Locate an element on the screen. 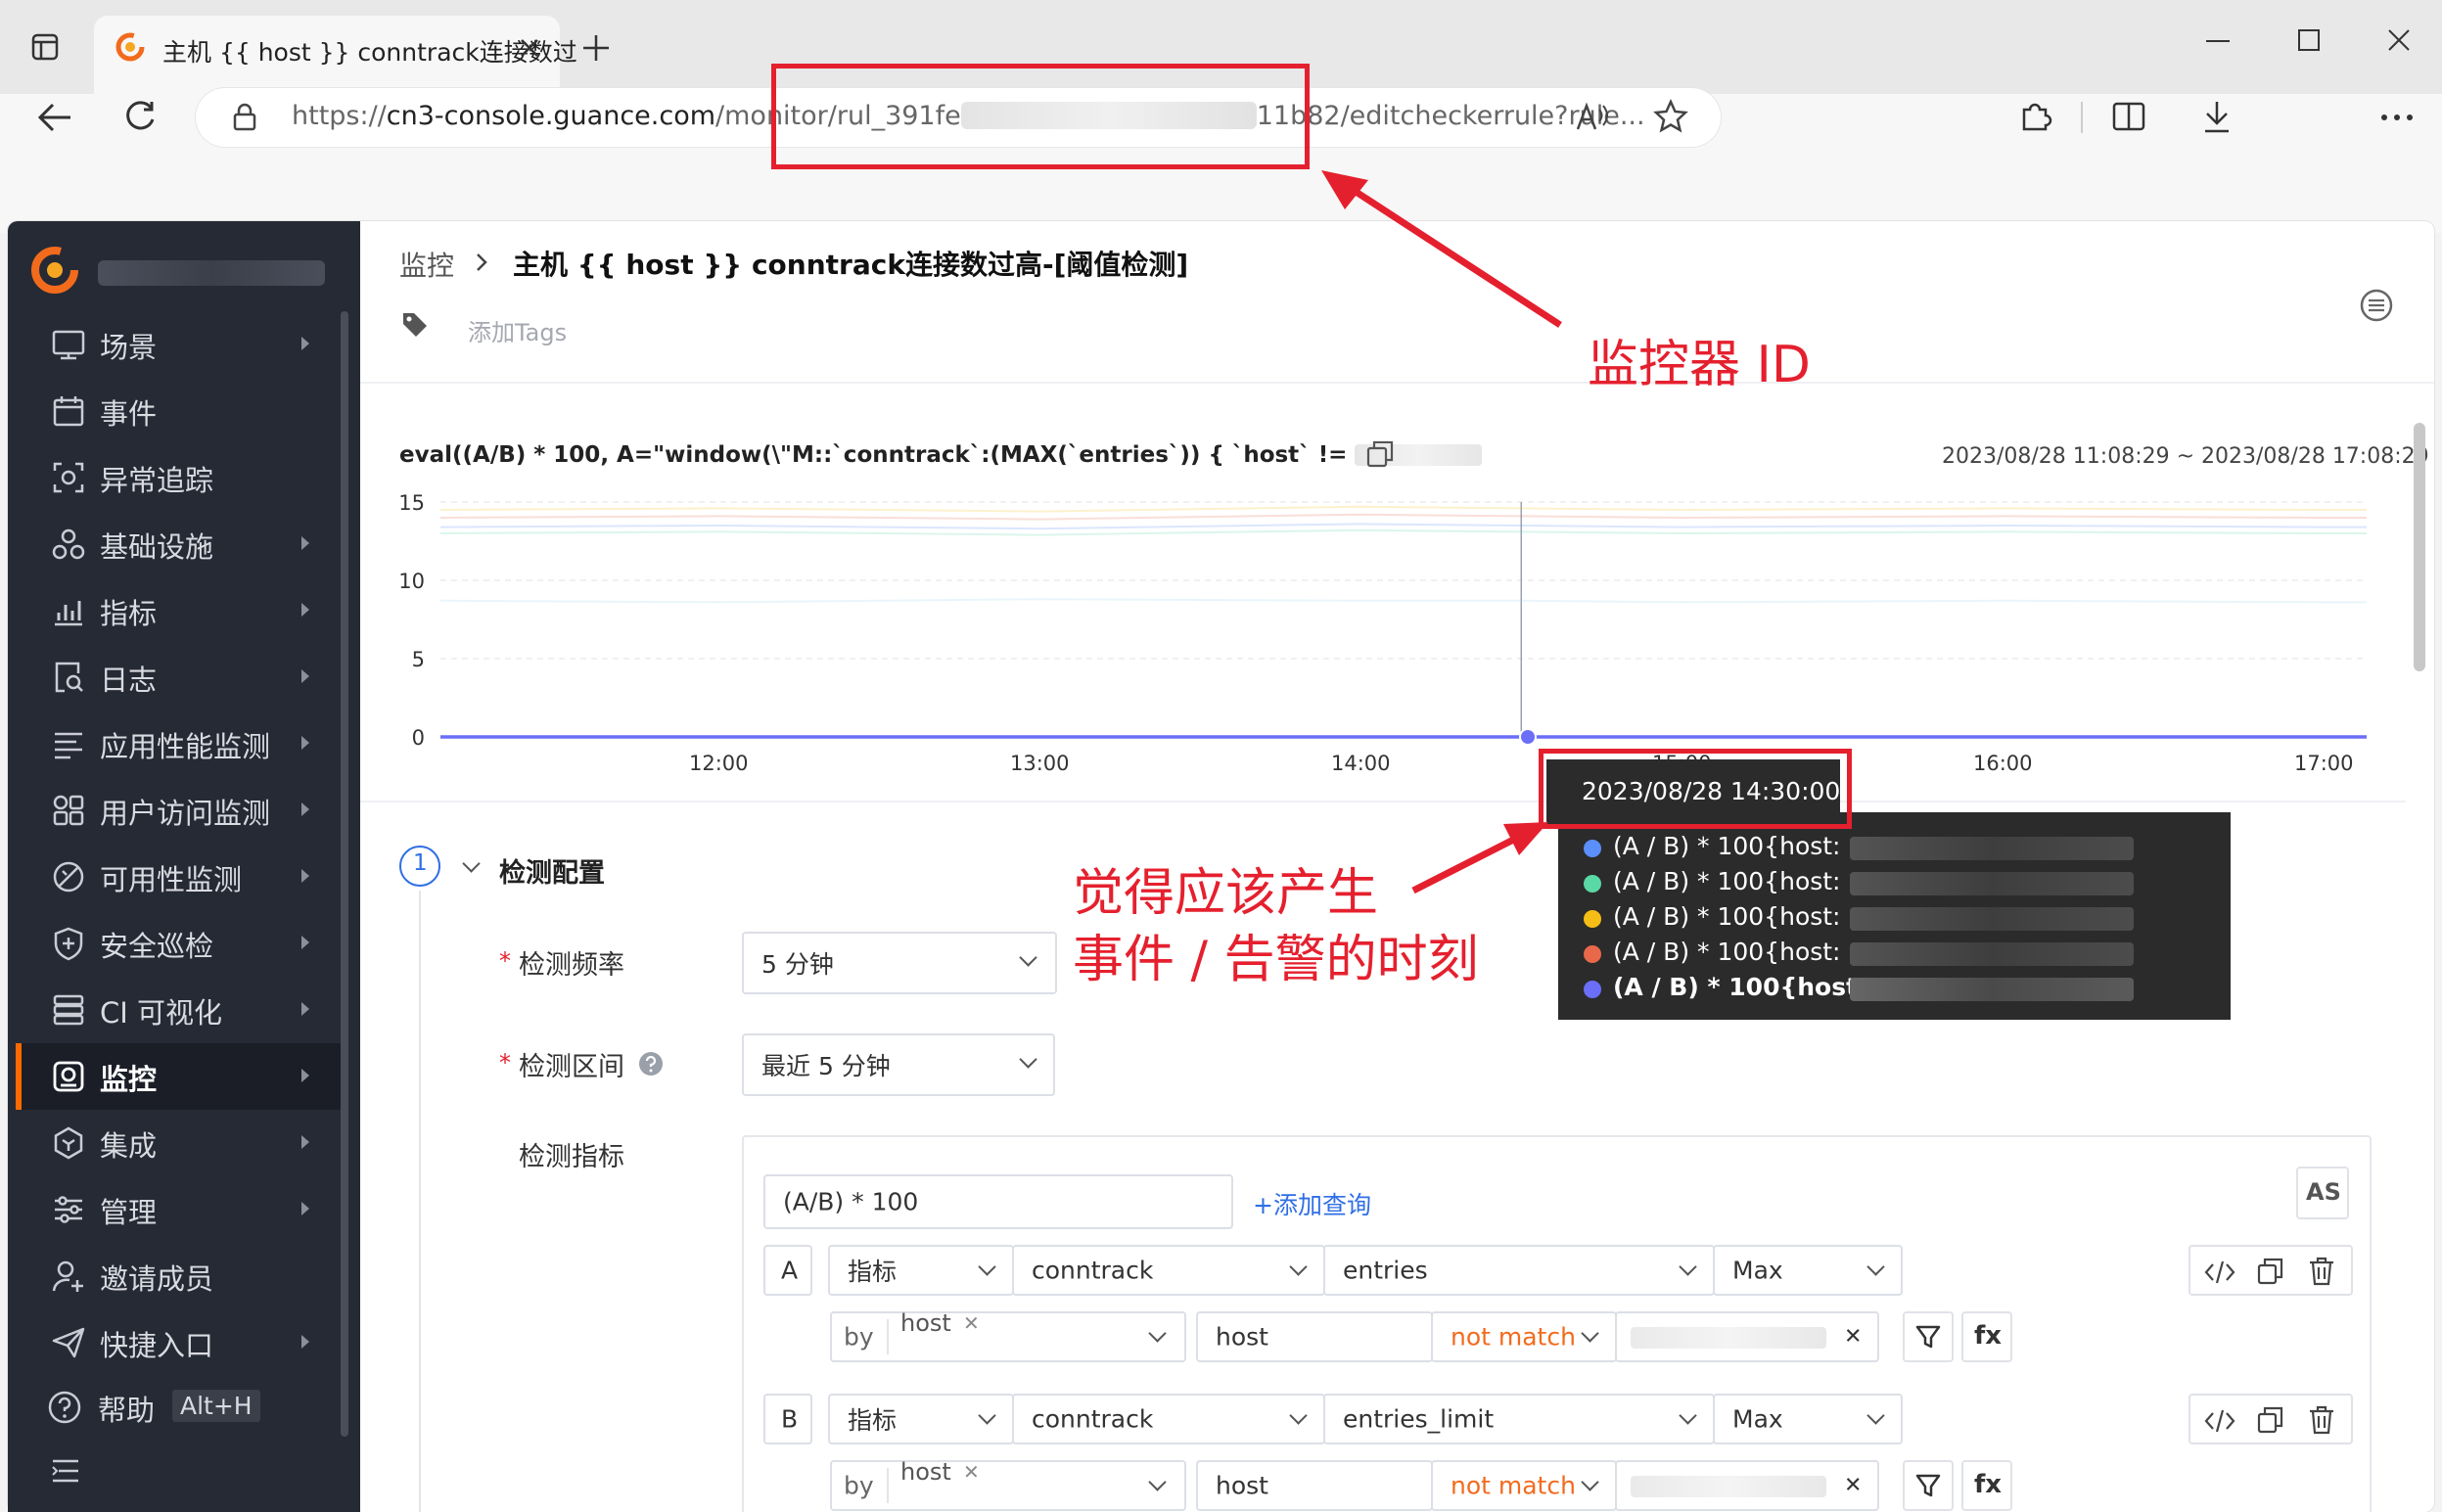 This screenshot has height=1512, width=2442. sidebar-item-8: 可用性监测 is located at coordinates (179, 877).